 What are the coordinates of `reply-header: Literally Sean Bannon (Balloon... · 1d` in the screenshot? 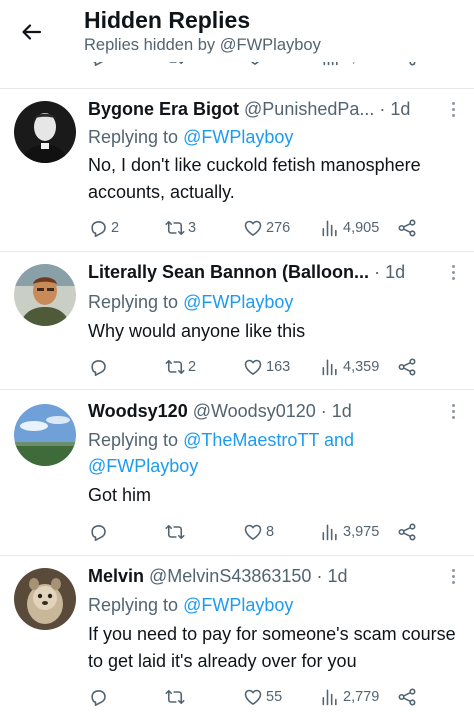 It's located at (267, 274).